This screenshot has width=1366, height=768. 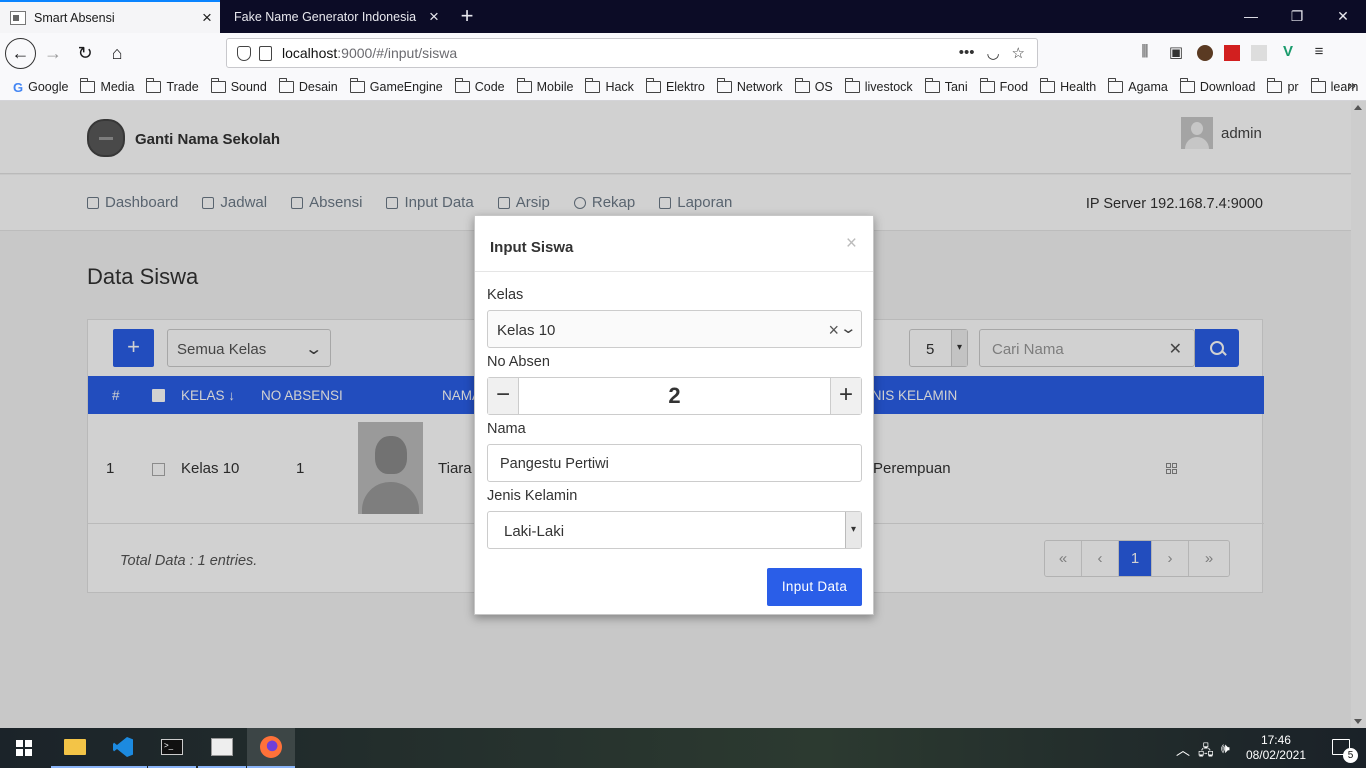 I want to click on start-button, so click(x=24, y=748).